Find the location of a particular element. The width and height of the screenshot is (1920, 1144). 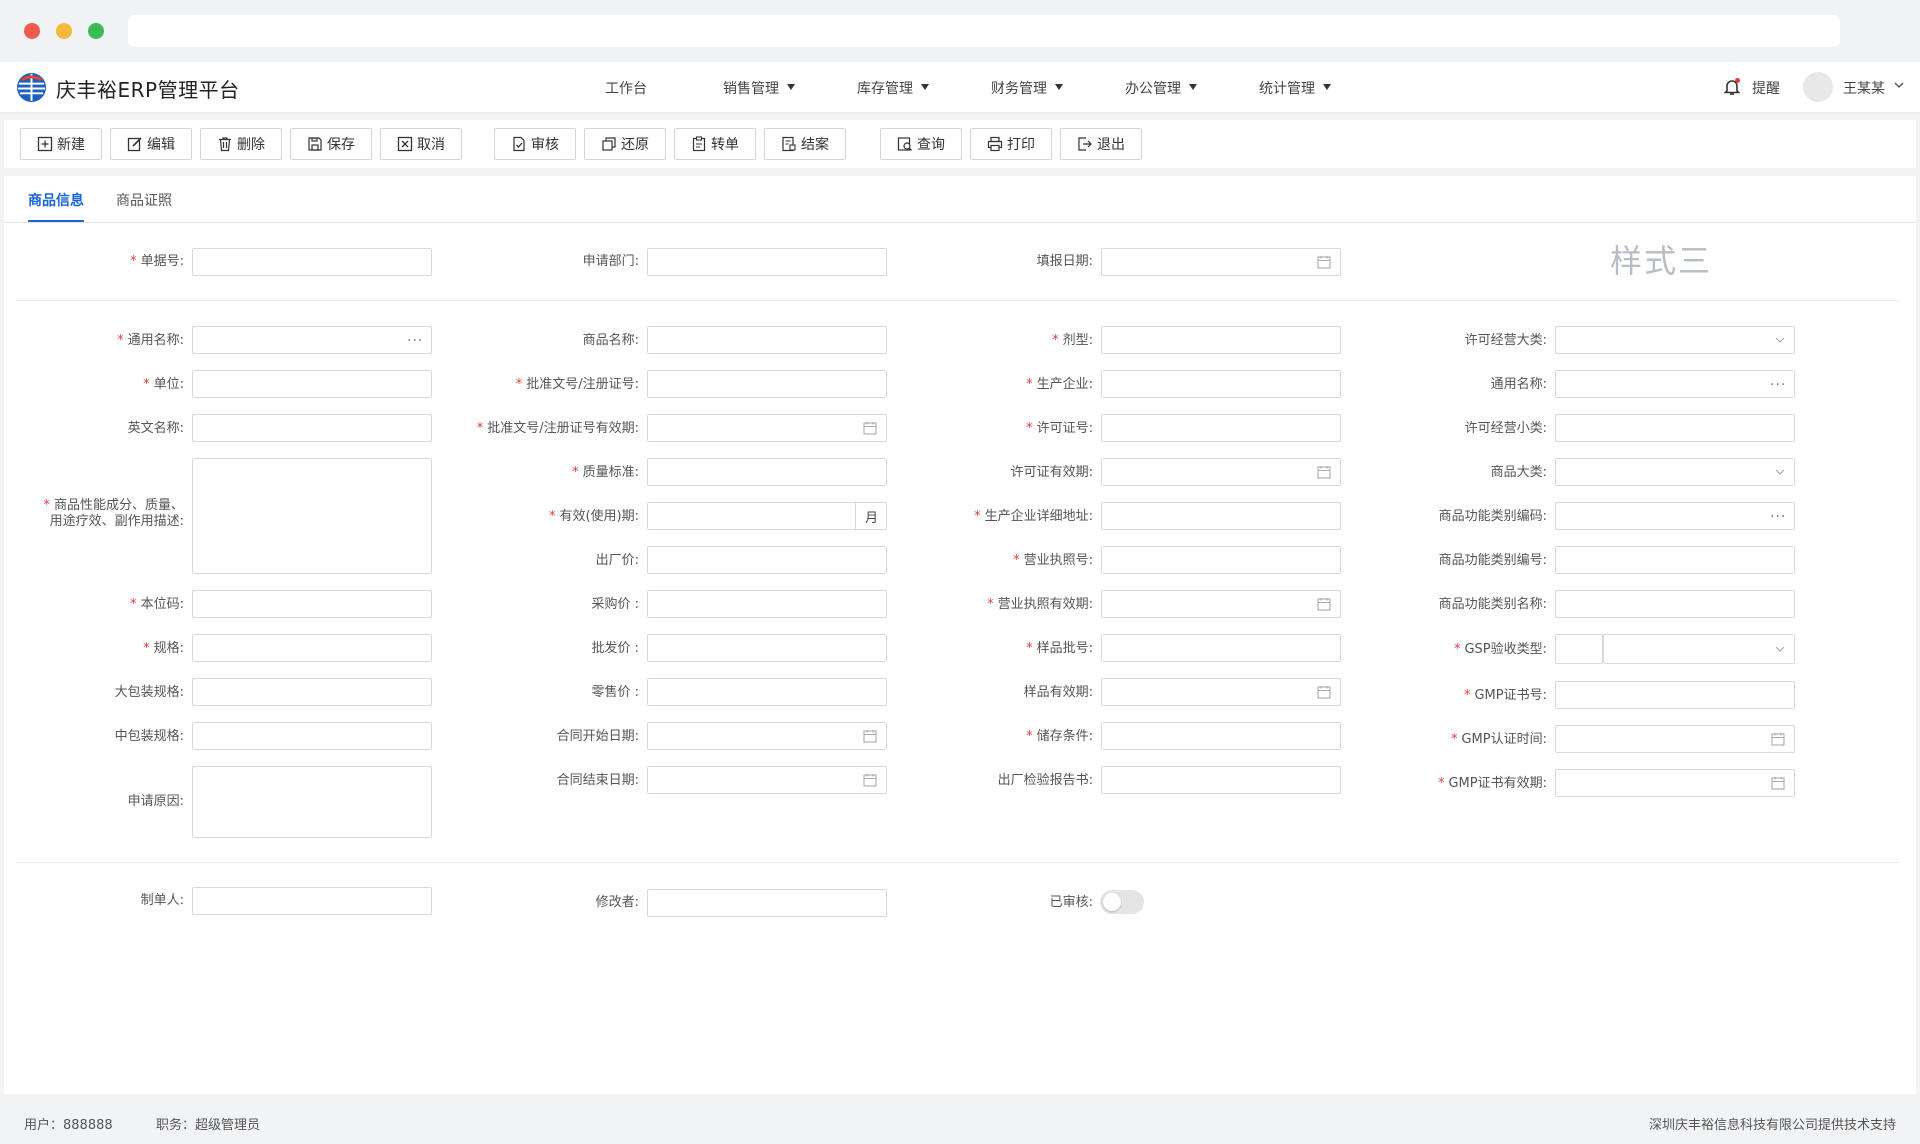

restore-button: 还原 is located at coordinates (625, 144).